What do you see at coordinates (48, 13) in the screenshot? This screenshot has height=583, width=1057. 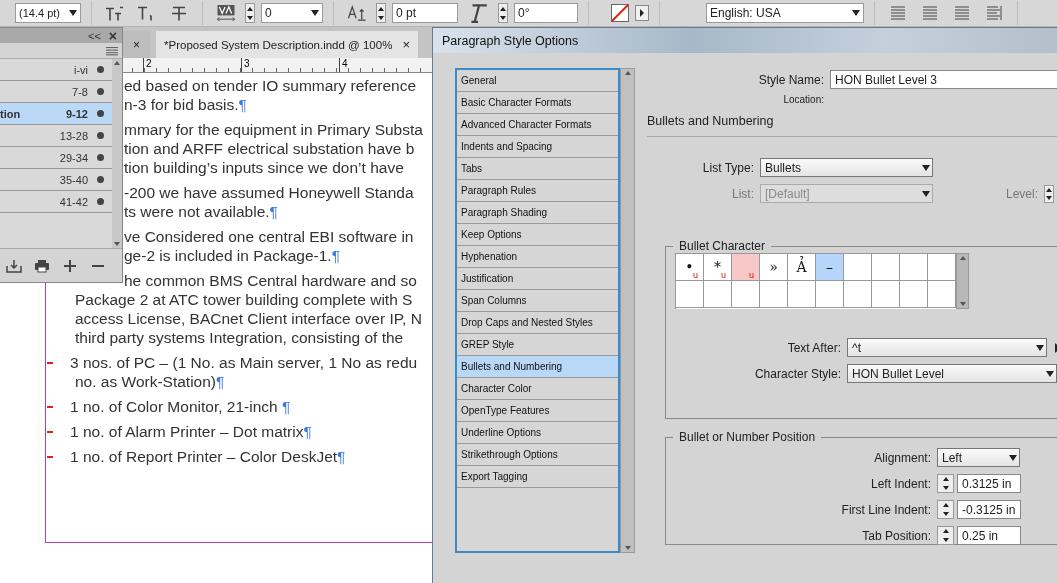 I see `font-size-field: (14.4 pt)` at bounding box center [48, 13].